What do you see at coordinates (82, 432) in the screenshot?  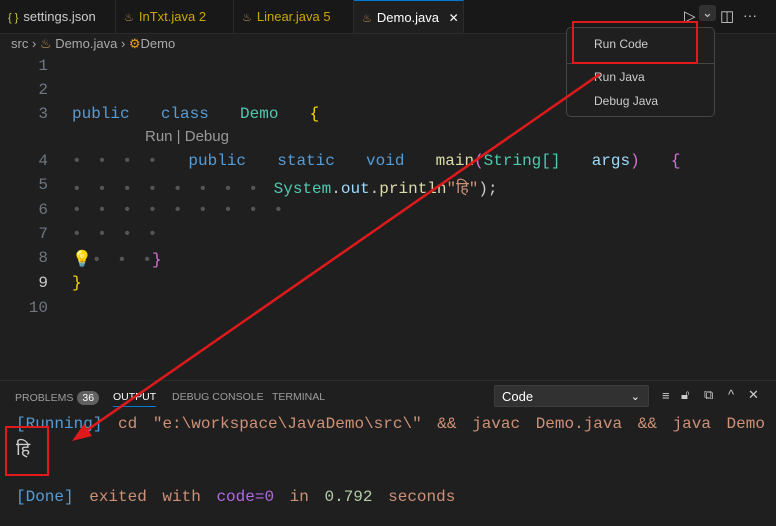 I see `arrow-head` at bounding box center [82, 432].